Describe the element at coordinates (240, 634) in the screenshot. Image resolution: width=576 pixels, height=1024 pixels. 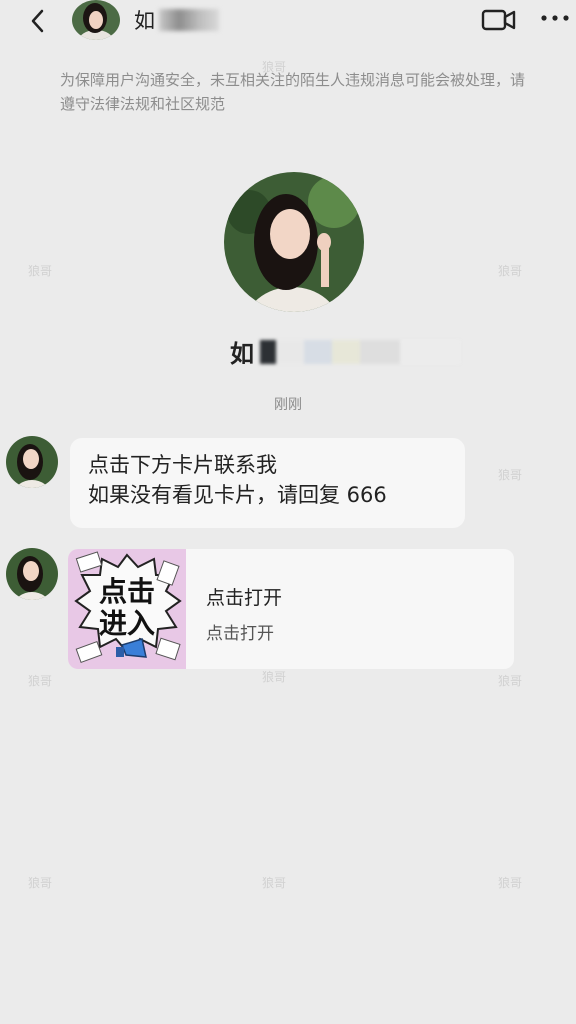
I see `card-subtitle: 点击打开` at that location.